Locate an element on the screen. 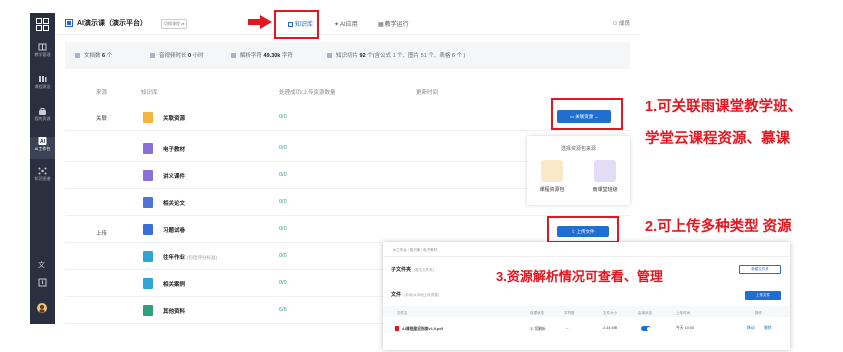  sidebar-item-label: 知识图谱 is located at coordinates (42, 178).